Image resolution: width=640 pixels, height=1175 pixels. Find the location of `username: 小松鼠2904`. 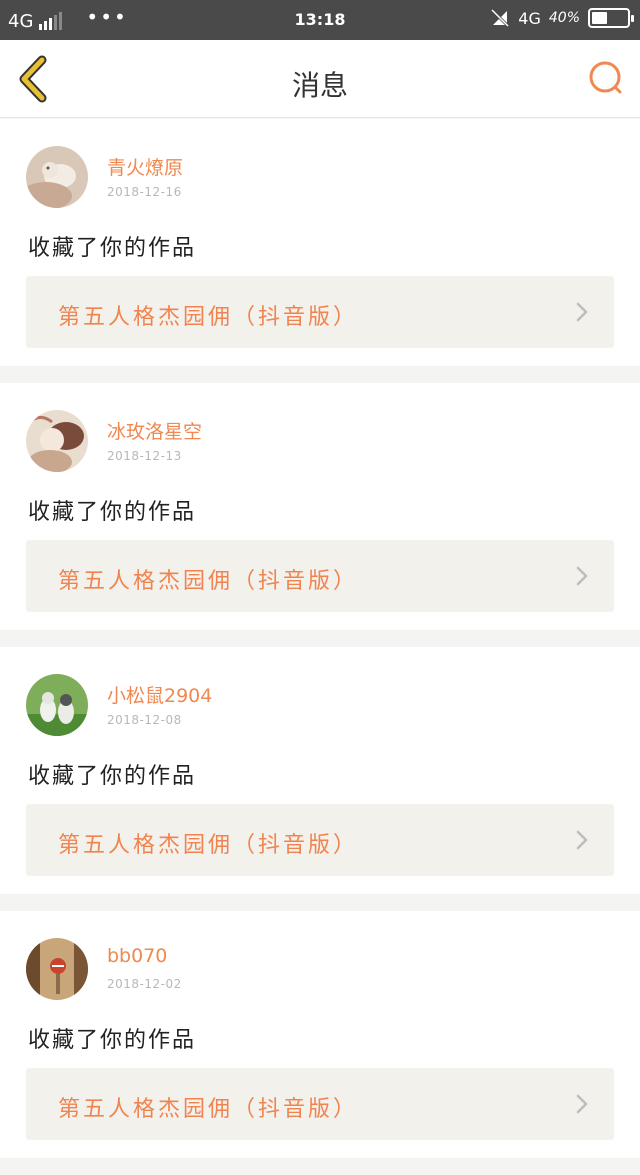

username: 小松鼠2904 is located at coordinates (159, 694).